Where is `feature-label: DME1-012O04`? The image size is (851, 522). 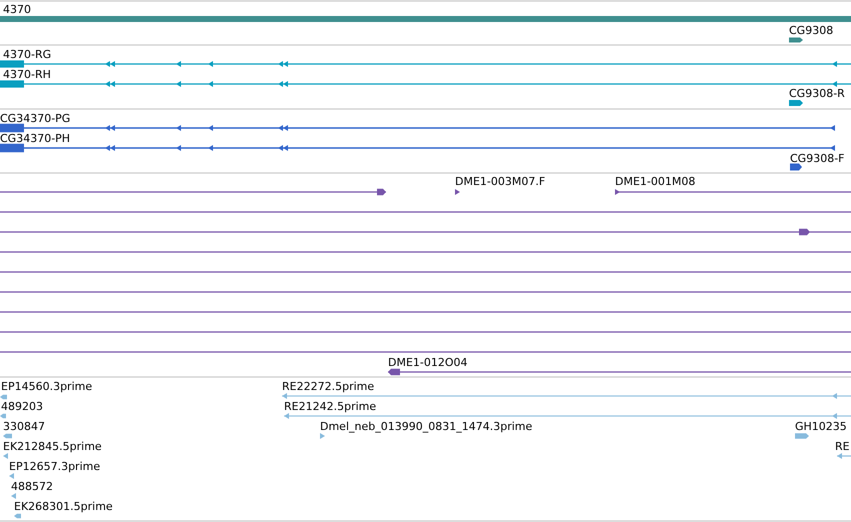 feature-label: DME1-012O04 is located at coordinates (428, 362).